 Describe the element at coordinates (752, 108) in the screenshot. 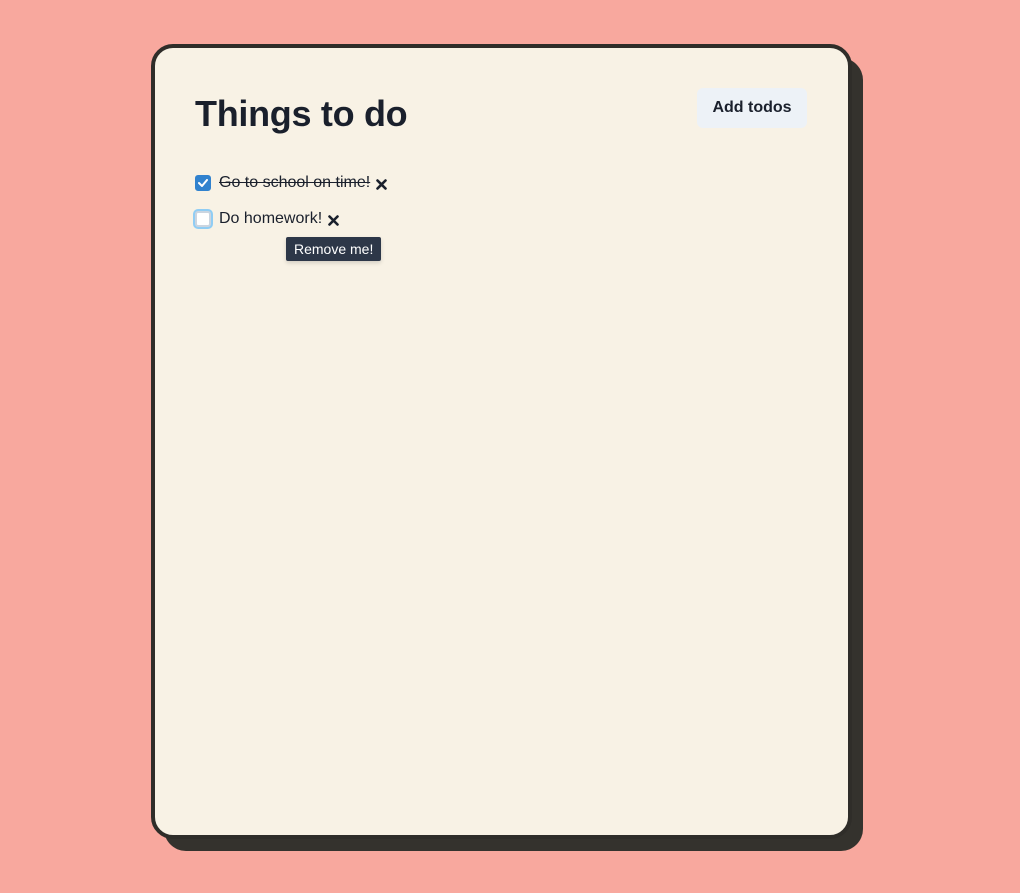

I see `add-todos-button: Add todos` at that location.